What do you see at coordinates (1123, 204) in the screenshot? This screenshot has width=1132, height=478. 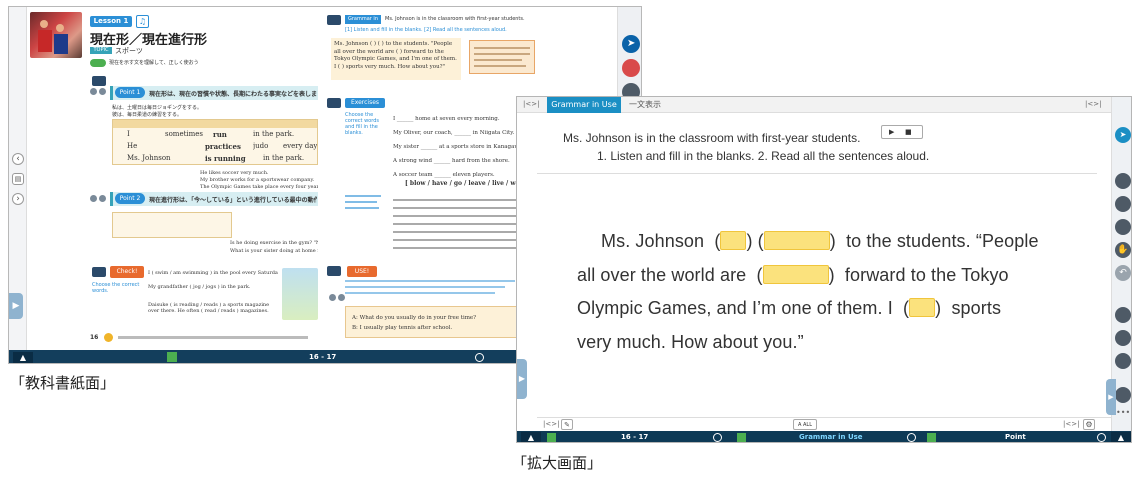 I see `capture-icon` at bounding box center [1123, 204].